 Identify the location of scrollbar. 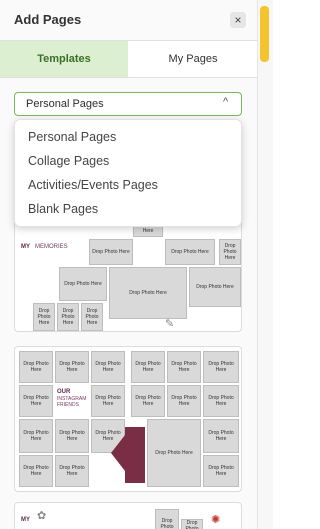
(265, 264).